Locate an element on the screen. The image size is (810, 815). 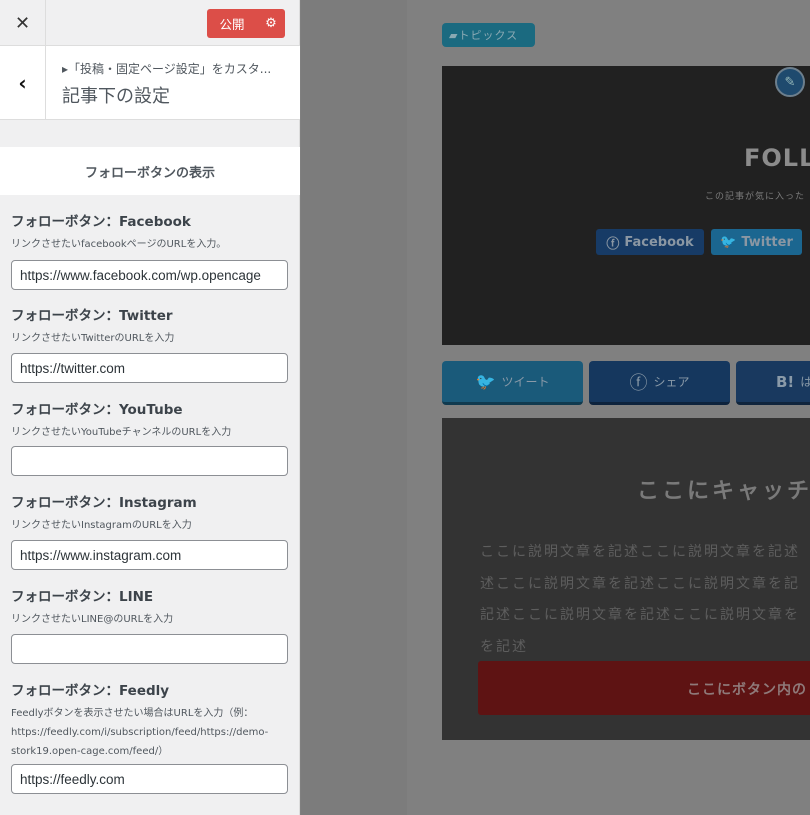
tweet-button: 🐦 ツイート is located at coordinates (512, 383).